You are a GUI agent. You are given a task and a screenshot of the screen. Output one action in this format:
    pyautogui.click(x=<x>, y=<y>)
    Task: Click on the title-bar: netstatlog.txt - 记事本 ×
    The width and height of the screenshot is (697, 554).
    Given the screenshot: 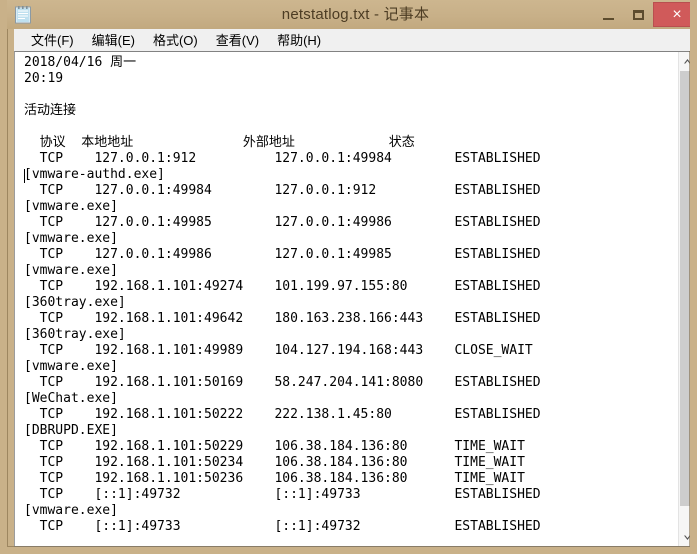 What is the action you would take?
    pyautogui.click(x=348, y=14)
    